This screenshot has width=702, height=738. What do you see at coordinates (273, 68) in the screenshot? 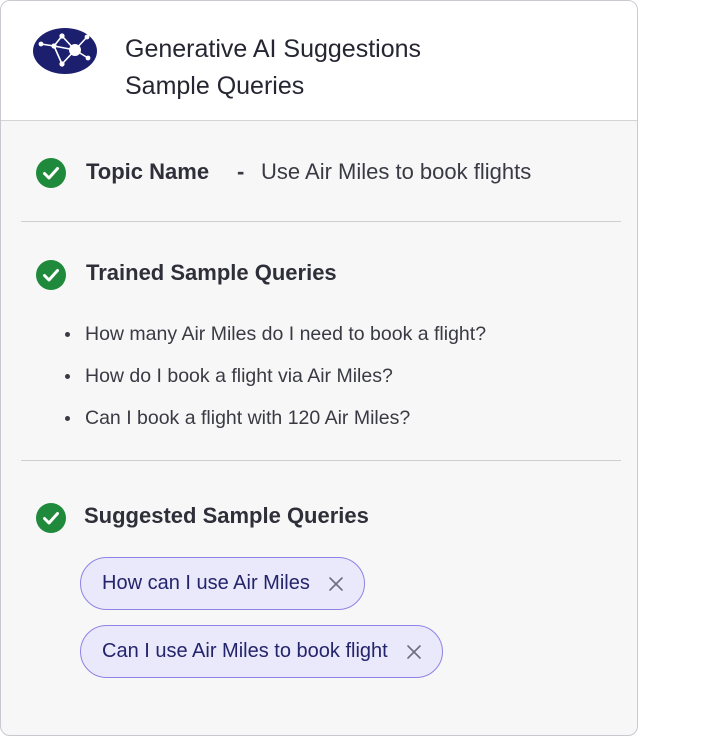
I see `card-title: Generative AI Suggestions Sample Queries` at bounding box center [273, 68].